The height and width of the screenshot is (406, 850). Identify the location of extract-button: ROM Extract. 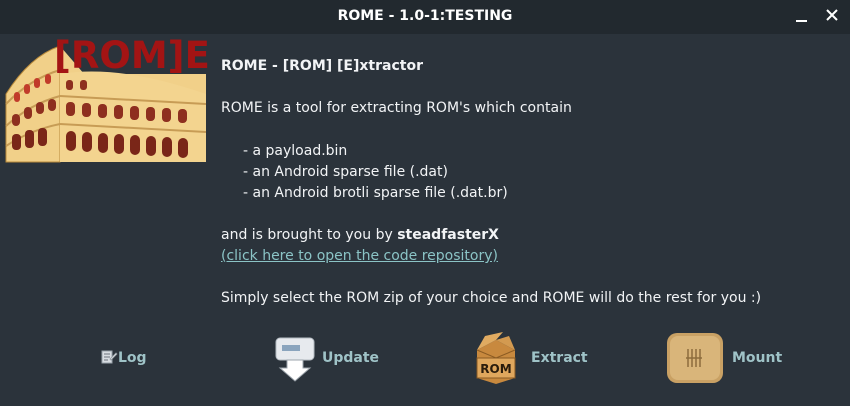
(530, 358).